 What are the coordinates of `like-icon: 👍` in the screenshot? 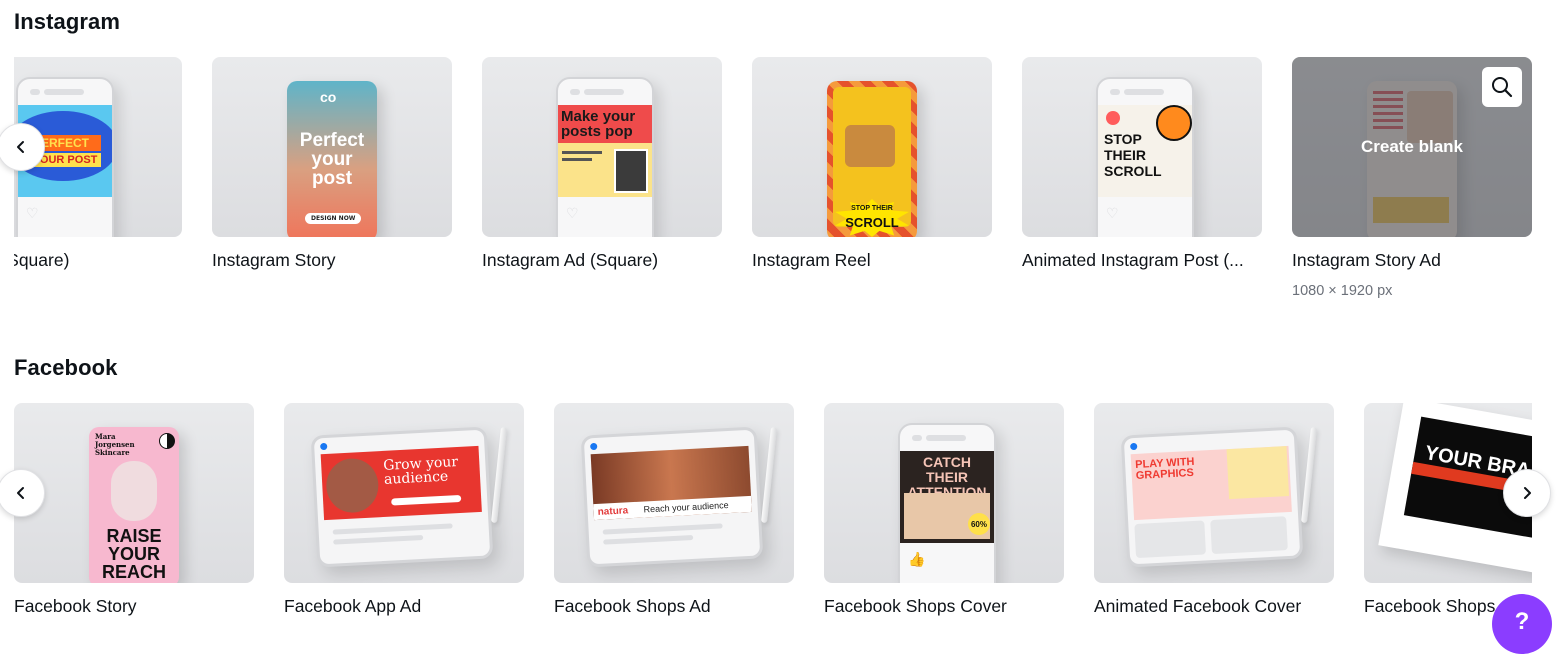 It's located at (917, 559).